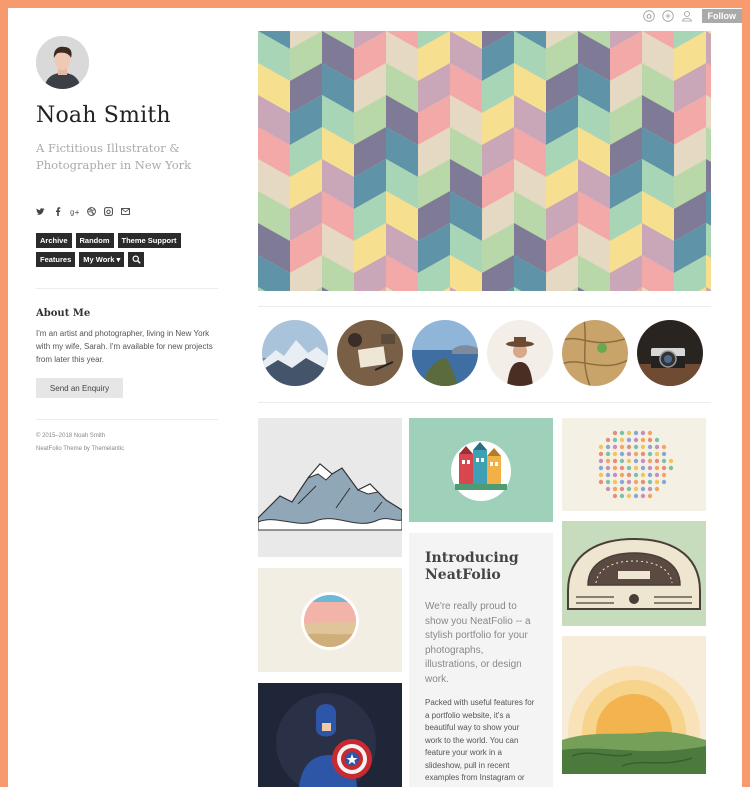 The width and height of the screenshot is (750, 787). Describe the element at coordinates (330, 735) in the screenshot. I see `captain-america-illustration-tile` at that location.